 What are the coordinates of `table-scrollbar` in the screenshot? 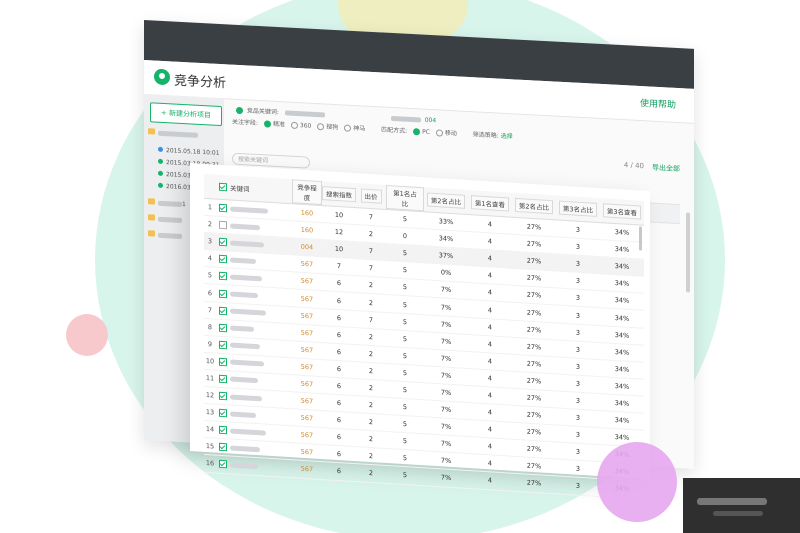 It's located at (640, 238).